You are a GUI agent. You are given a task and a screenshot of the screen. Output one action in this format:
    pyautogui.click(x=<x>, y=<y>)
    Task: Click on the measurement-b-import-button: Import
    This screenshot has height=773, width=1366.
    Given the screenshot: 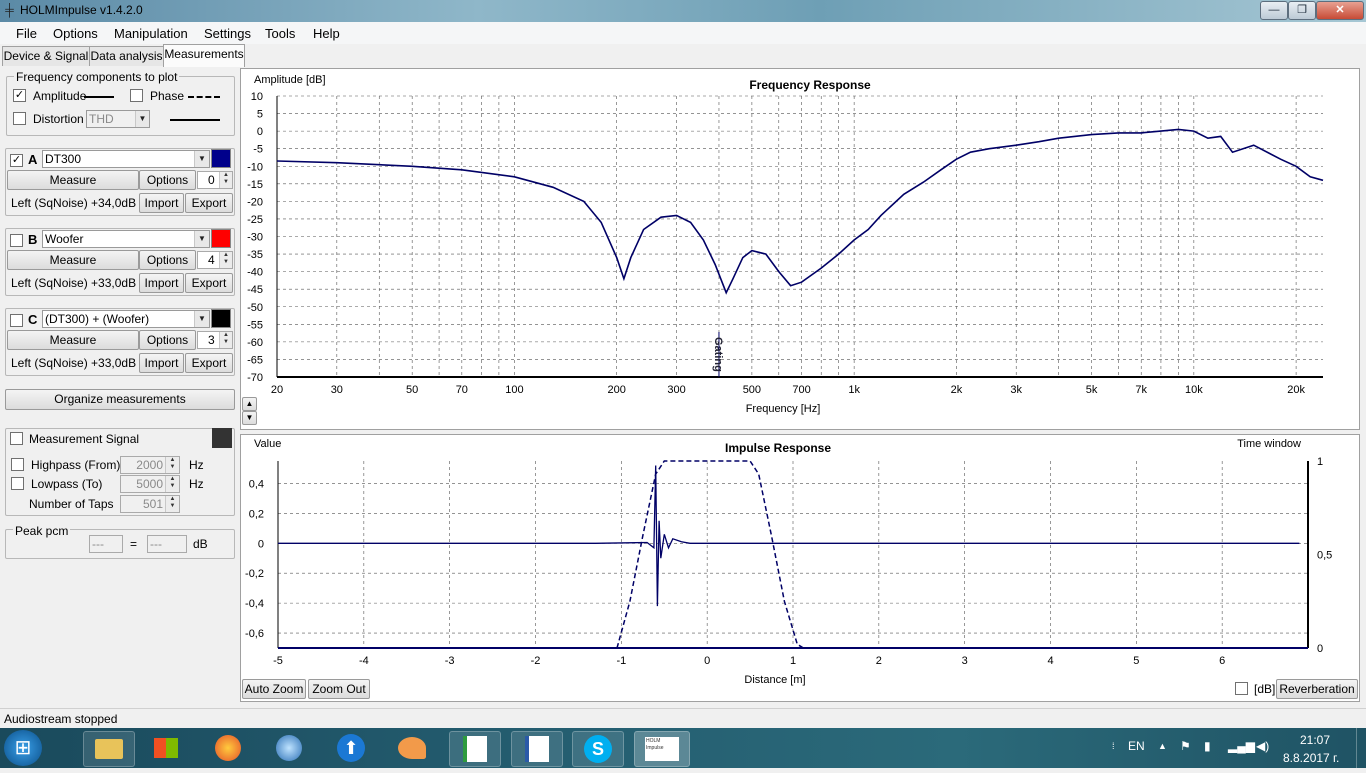 What is the action you would take?
    pyautogui.click(x=161, y=283)
    